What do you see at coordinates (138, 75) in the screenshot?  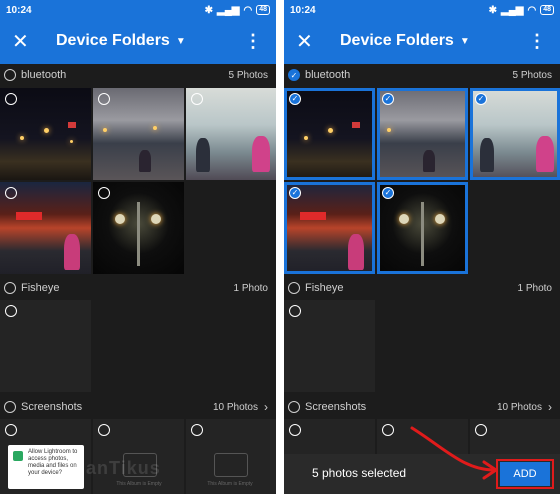 I see `section-header-bluetooth: bluetooth 5 Photos` at bounding box center [138, 75].